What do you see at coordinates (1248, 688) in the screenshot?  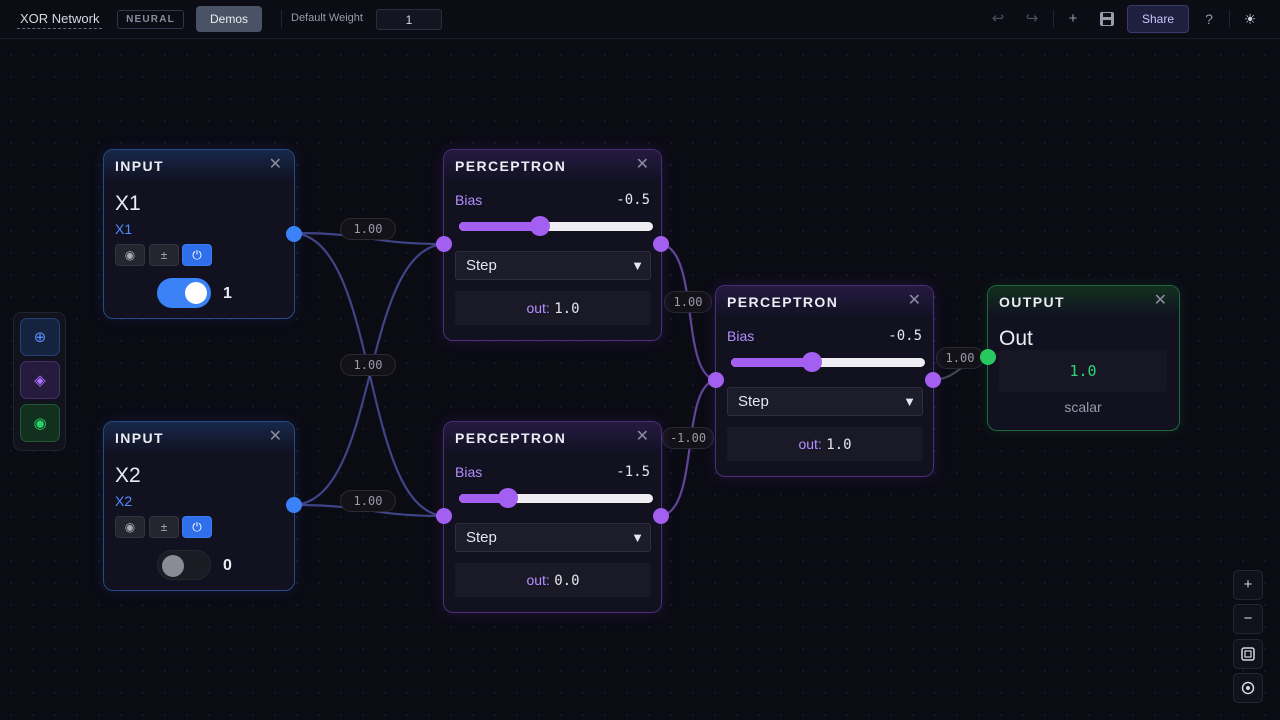 I see `center-icon` at bounding box center [1248, 688].